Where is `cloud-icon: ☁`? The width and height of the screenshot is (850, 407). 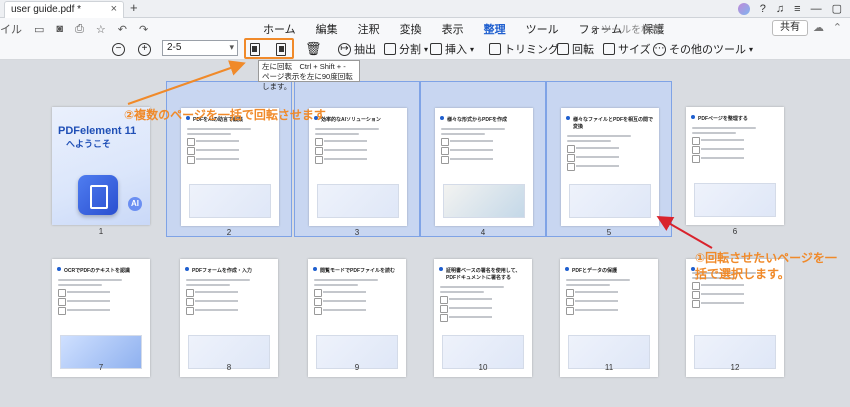
cloud-icon: ☁ is located at coordinates (818, 27).